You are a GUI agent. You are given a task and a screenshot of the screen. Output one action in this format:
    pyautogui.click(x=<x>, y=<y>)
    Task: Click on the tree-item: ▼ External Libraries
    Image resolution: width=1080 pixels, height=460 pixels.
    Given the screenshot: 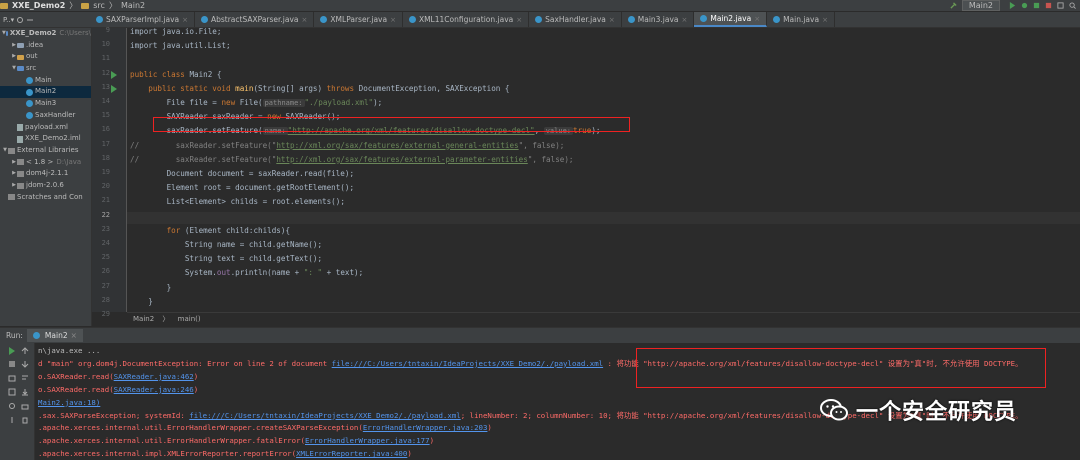 What is the action you would take?
    pyautogui.click(x=45, y=151)
    